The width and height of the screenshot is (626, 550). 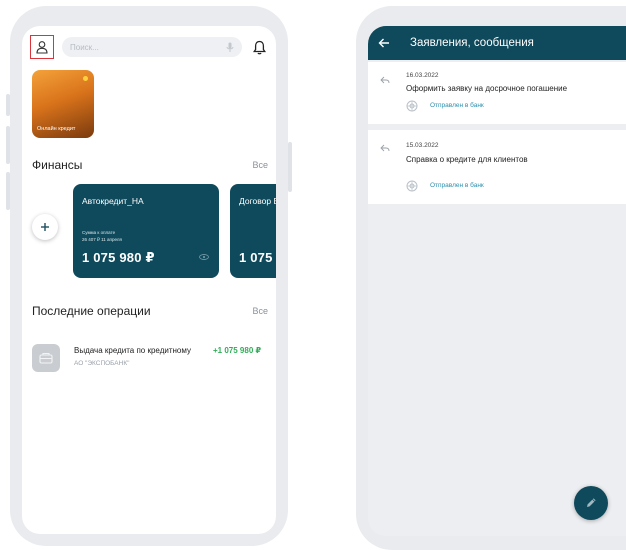 I want to click on bell-icon, so click(x=259, y=47).